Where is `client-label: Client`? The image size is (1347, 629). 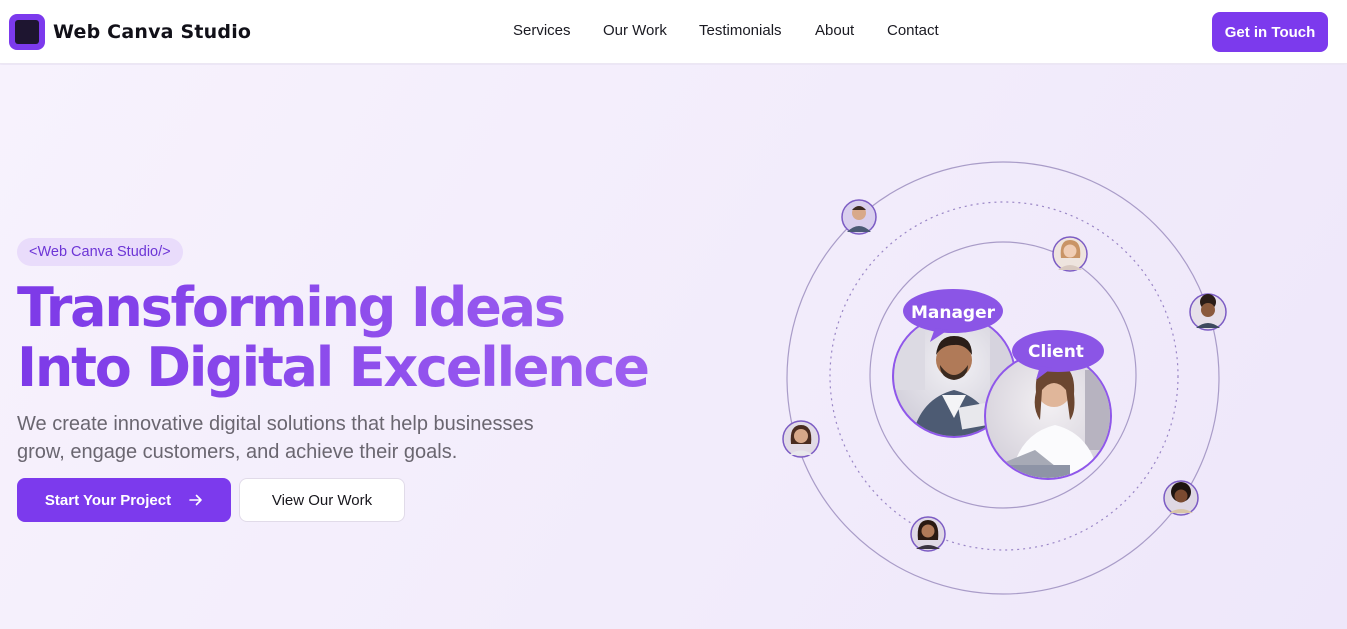 client-label: Client is located at coordinates (1056, 352).